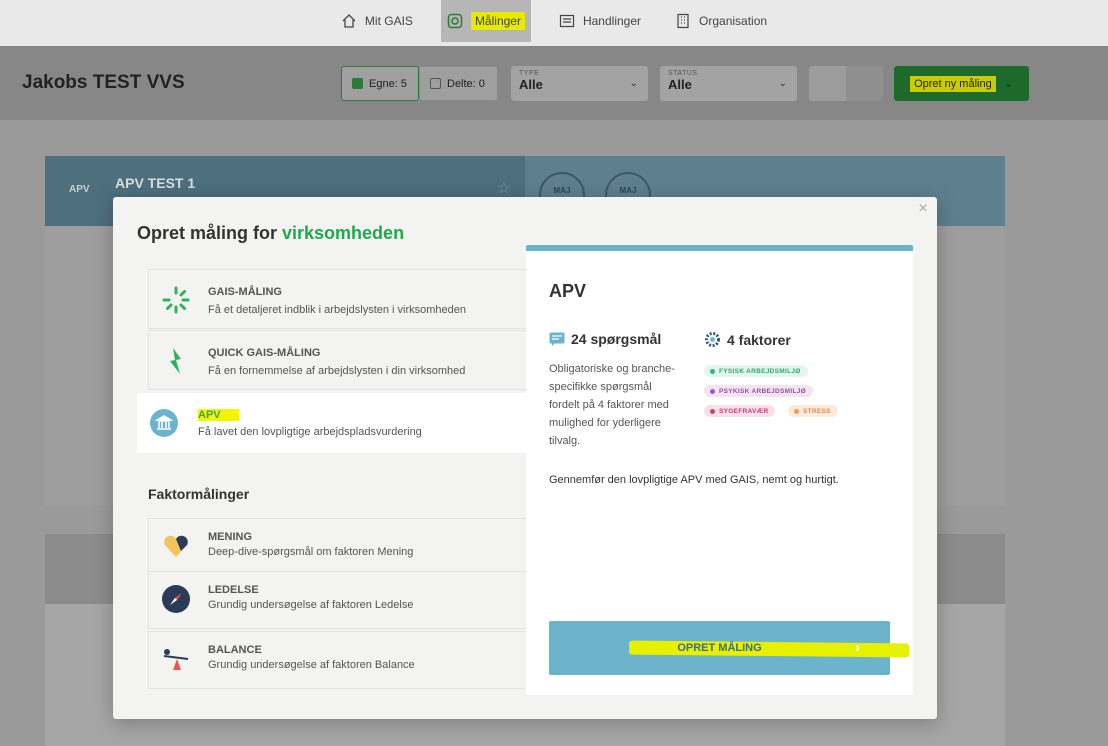 This screenshot has width=1108, height=746. I want to click on factor-pill: SYGEFRAVÆR, so click(740, 411).